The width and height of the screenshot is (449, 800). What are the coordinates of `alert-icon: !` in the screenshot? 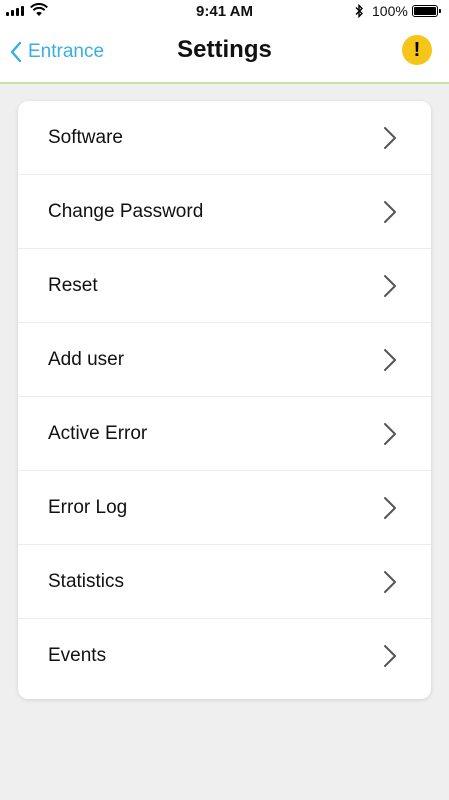 It's located at (417, 50).